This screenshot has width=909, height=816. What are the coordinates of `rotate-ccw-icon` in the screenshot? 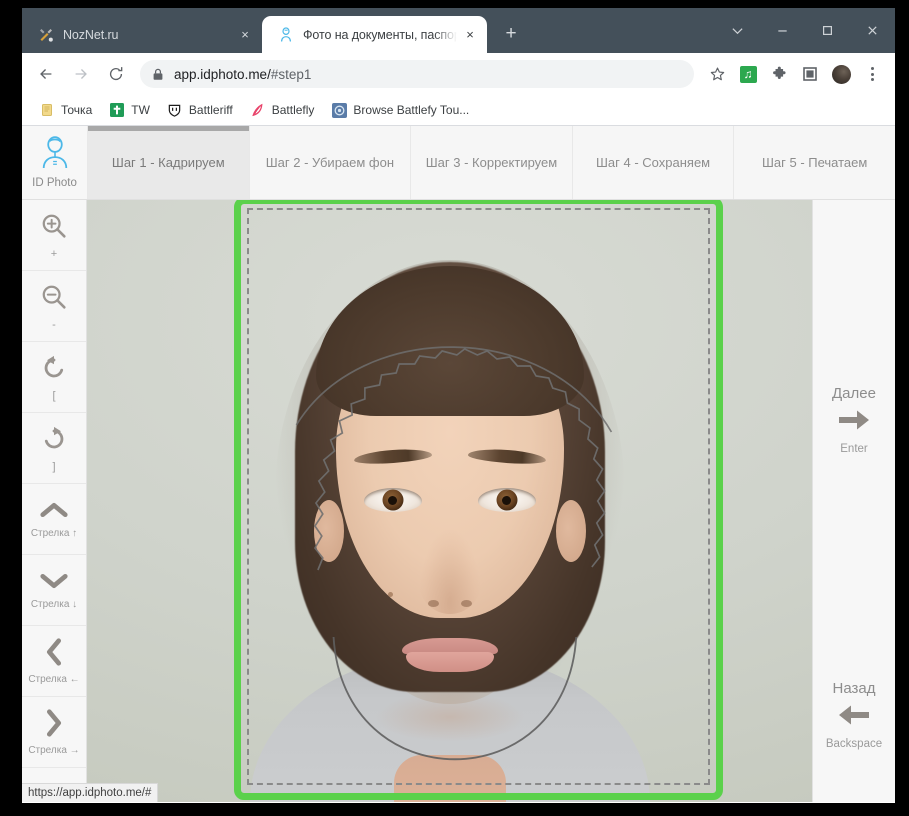 It's located at (54, 370).